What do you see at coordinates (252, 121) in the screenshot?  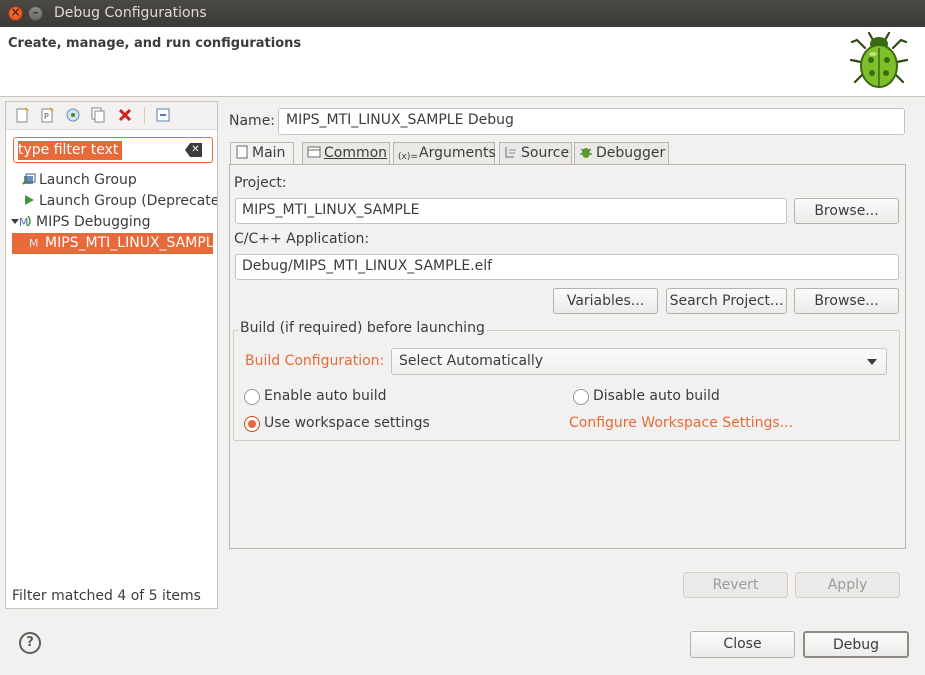 I see `name-label: Name:` at bounding box center [252, 121].